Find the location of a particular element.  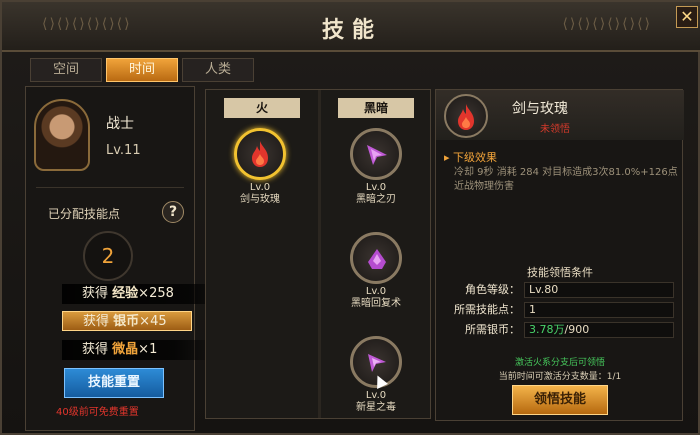

reward-item: 银币 is located at coordinates (126, 321).